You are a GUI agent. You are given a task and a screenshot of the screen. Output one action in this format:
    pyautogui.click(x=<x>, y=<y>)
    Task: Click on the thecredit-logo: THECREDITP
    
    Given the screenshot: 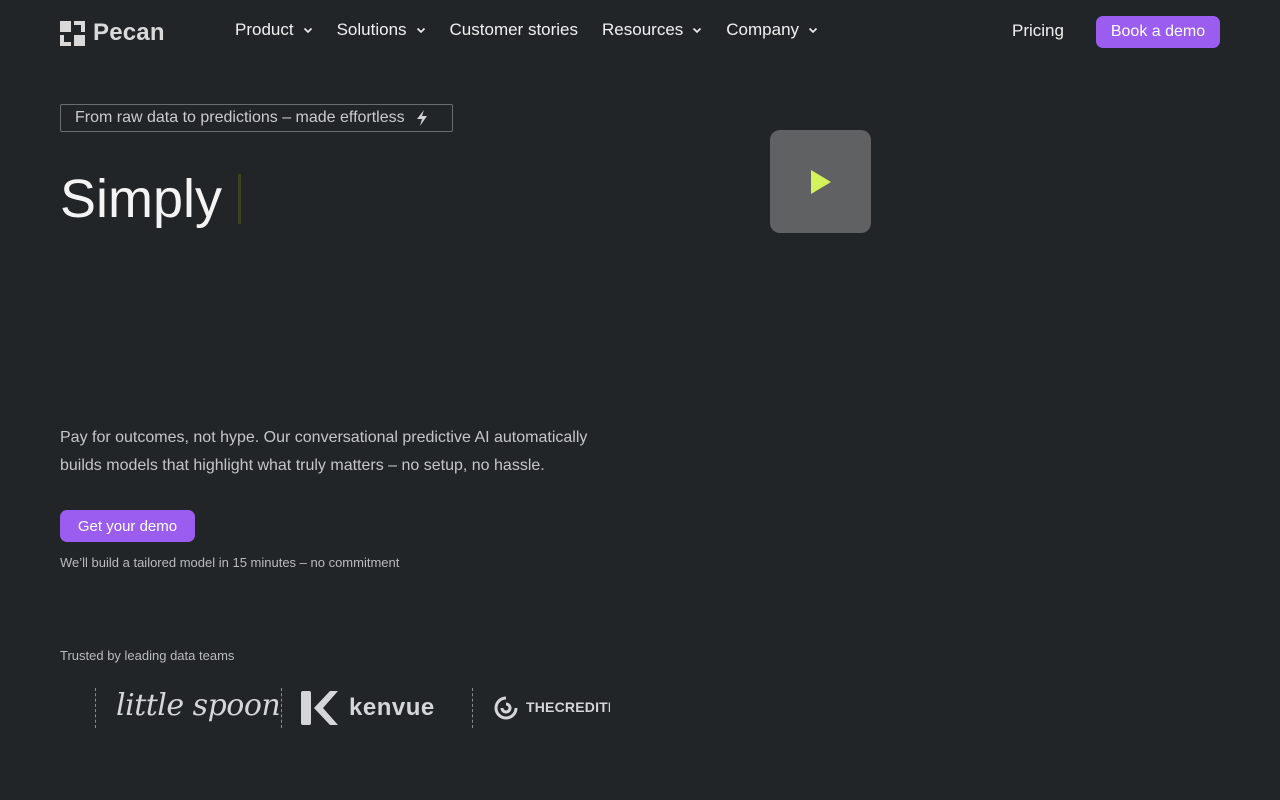 What is the action you would take?
    pyautogui.click(x=568, y=707)
    